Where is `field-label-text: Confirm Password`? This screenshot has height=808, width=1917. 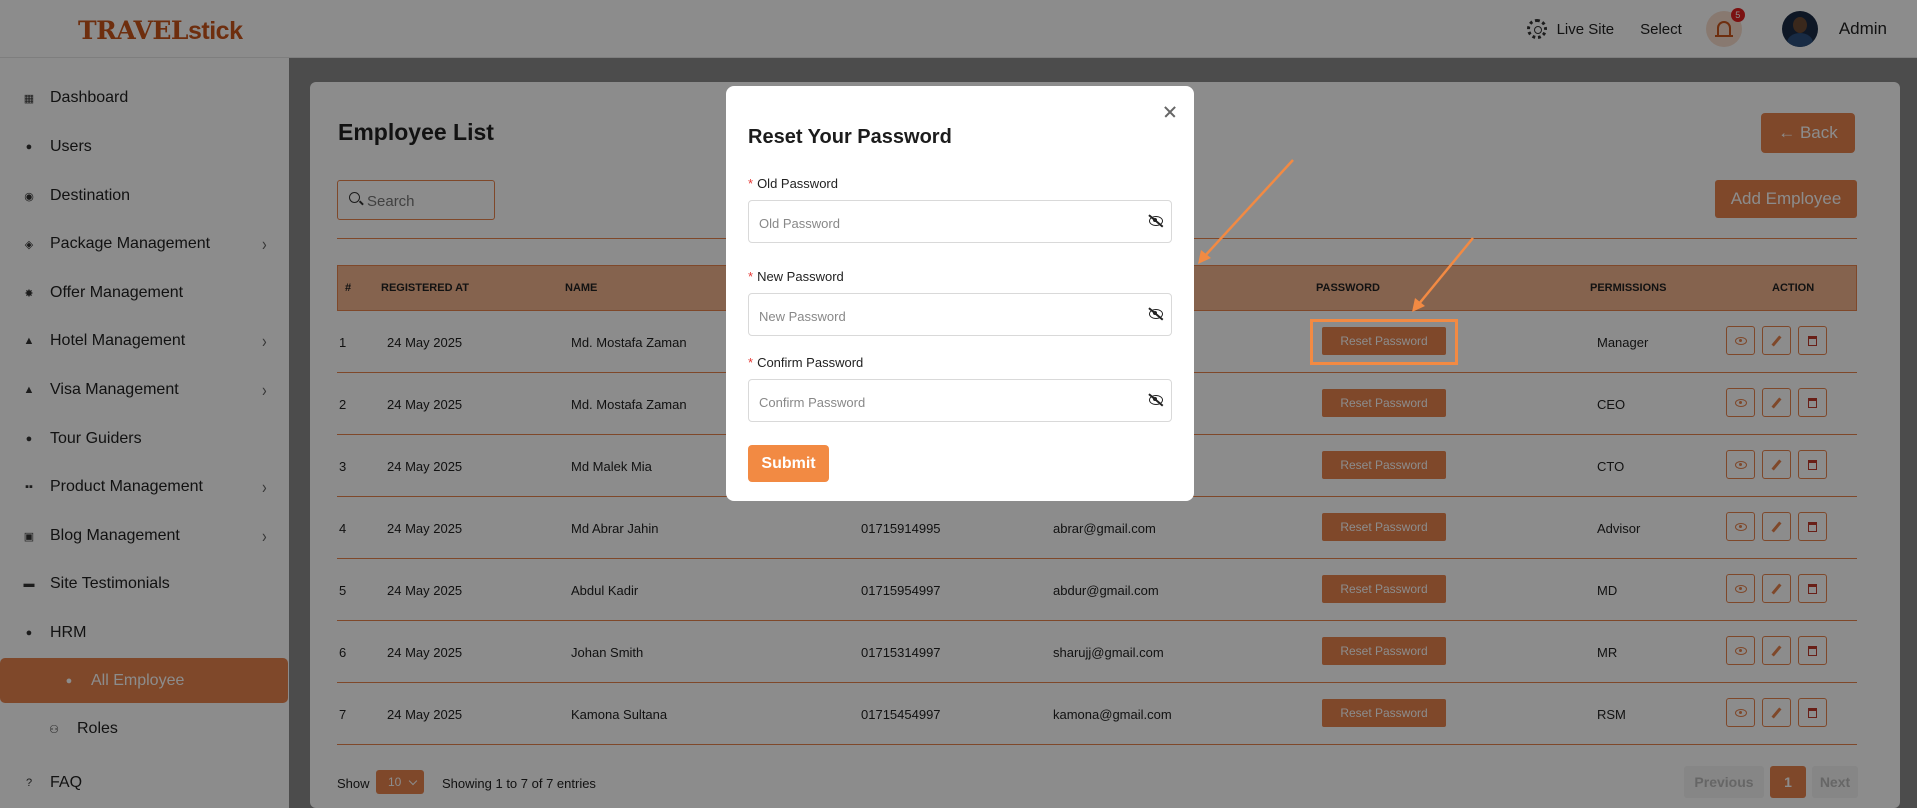
field-label-text: Confirm Password is located at coordinates (810, 362).